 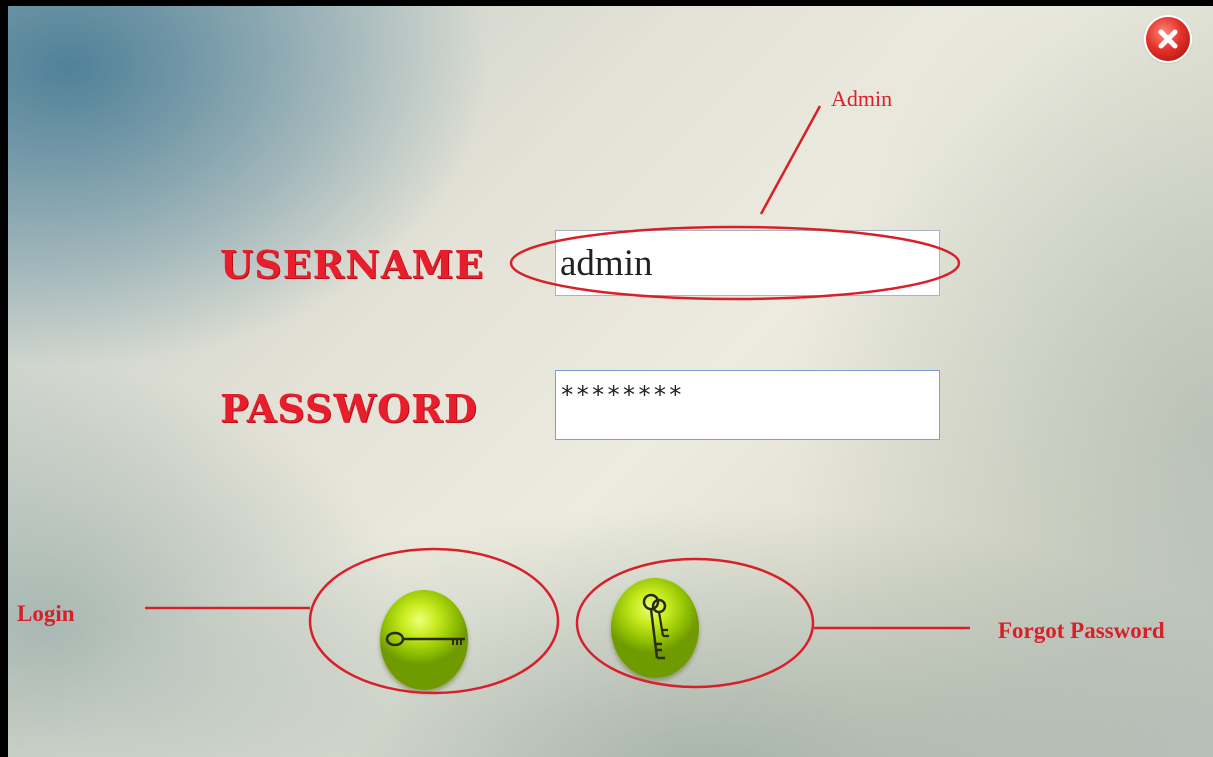 What do you see at coordinates (862, 98) in the screenshot?
I see `admin-annotation: Admin` at bounding box center [862, 98].